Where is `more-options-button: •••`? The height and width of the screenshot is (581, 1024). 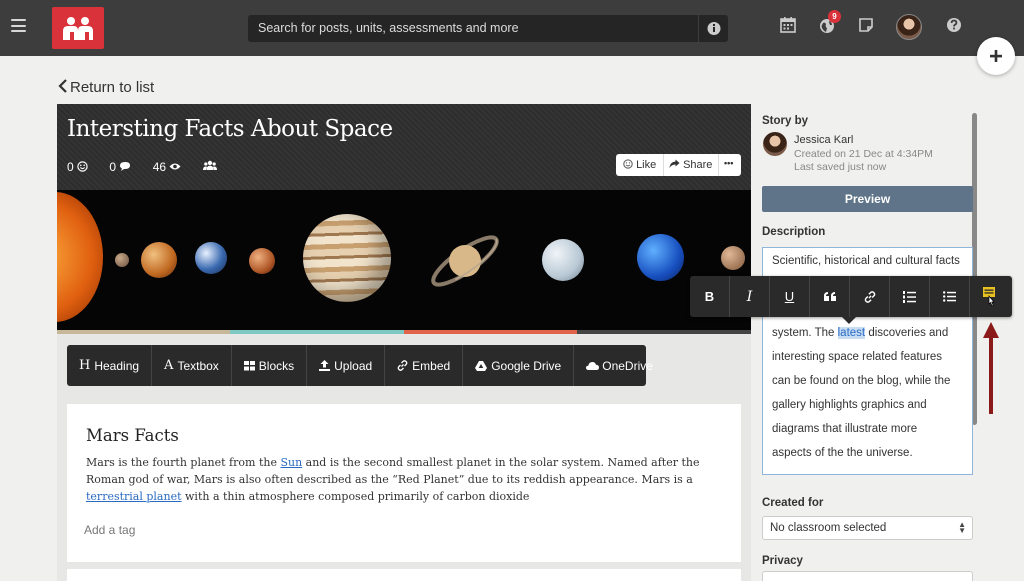 more-options-button: ••• is located at coordinates (728, 163).